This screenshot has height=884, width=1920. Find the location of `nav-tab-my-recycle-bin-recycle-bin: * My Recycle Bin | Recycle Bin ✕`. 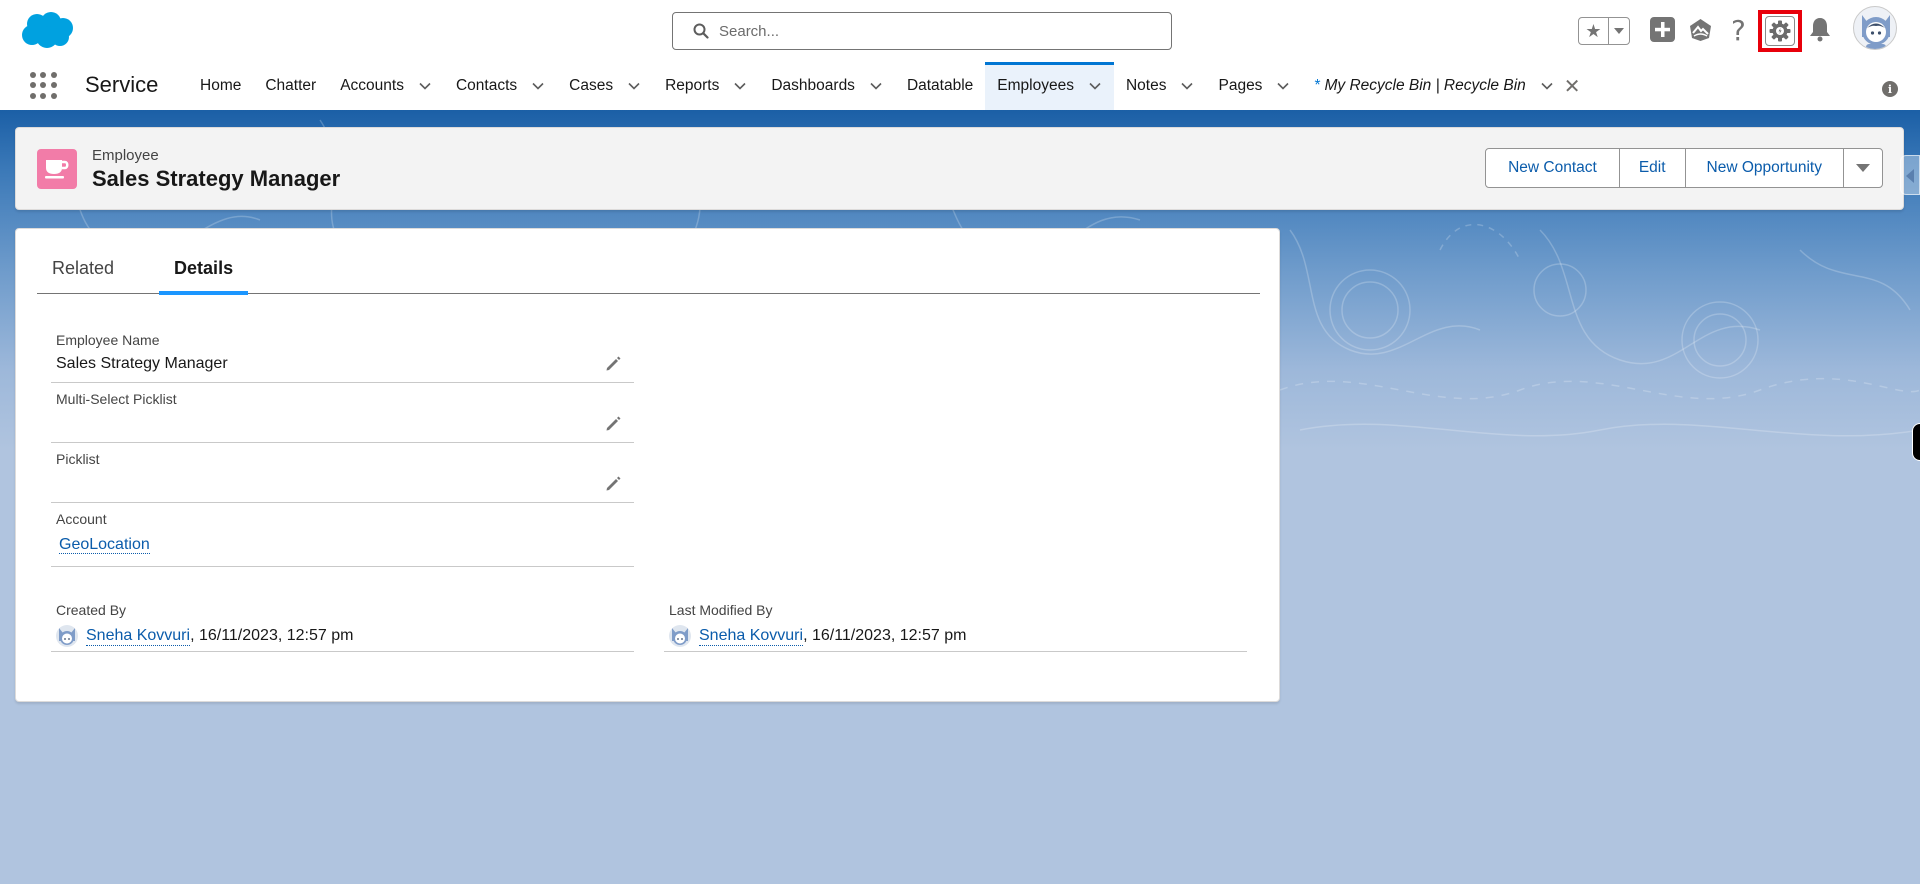

nav-tab-my-recycle-bin-recycle-bin: * My Recycle Bin | Recycle Bin ✕ is located at coordinates (1447, 86).